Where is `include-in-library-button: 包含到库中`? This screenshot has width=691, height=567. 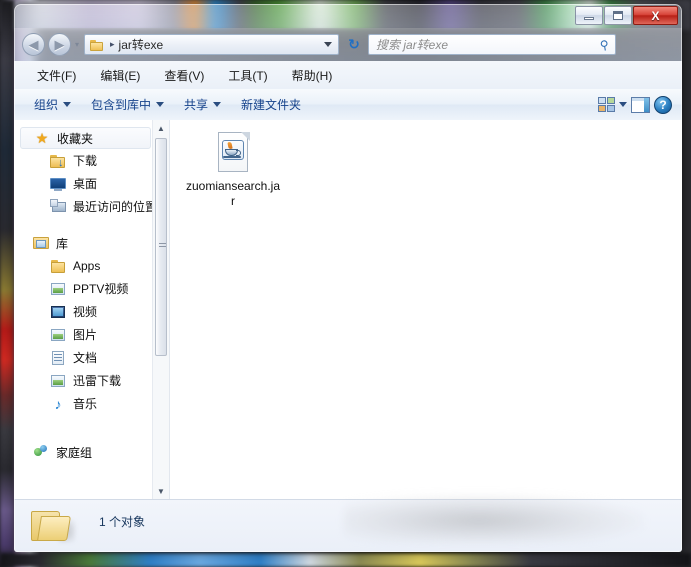
include-in-library-button: 包含到库中 is located at coordinates (127, 104).